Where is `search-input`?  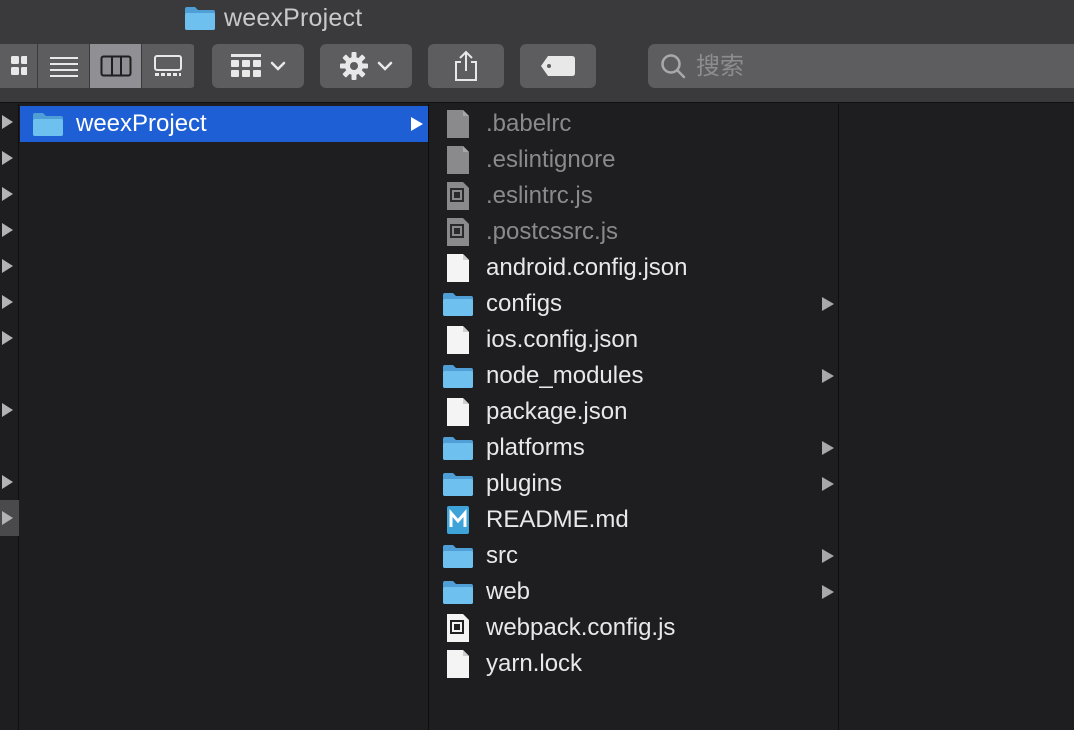
search-input is located at coordinates (856, 66).